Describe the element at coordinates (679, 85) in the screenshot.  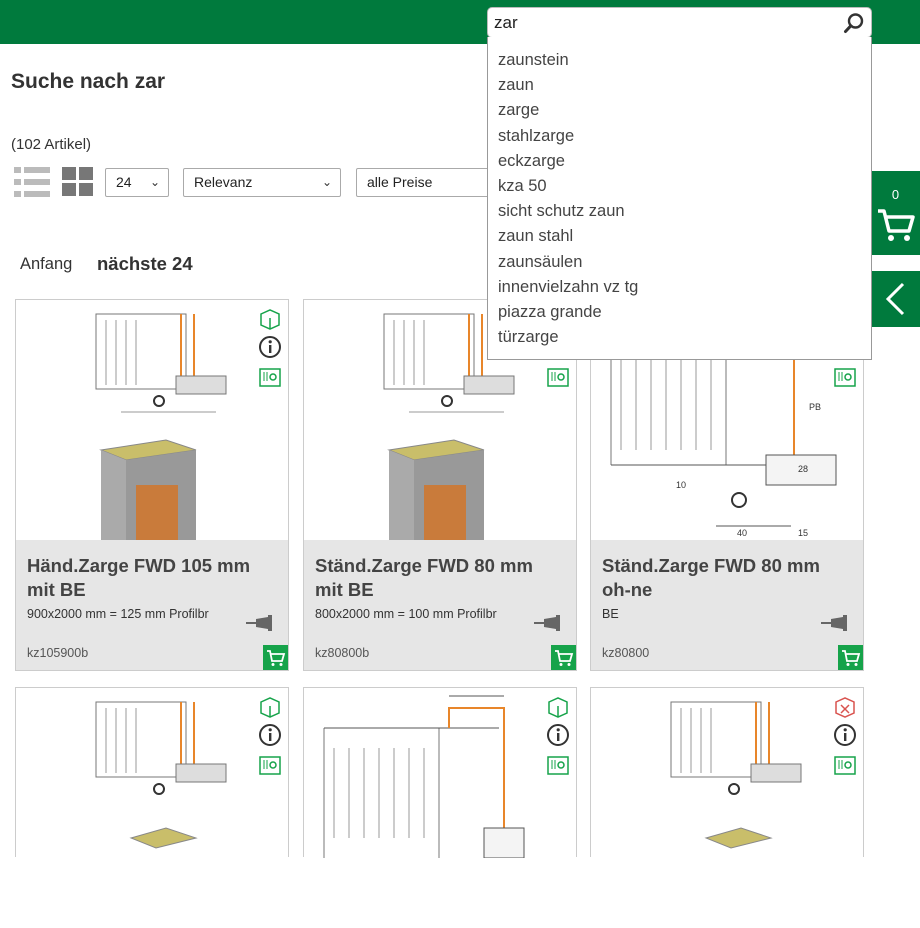
I see `suggestion-item: zaun` at that location.